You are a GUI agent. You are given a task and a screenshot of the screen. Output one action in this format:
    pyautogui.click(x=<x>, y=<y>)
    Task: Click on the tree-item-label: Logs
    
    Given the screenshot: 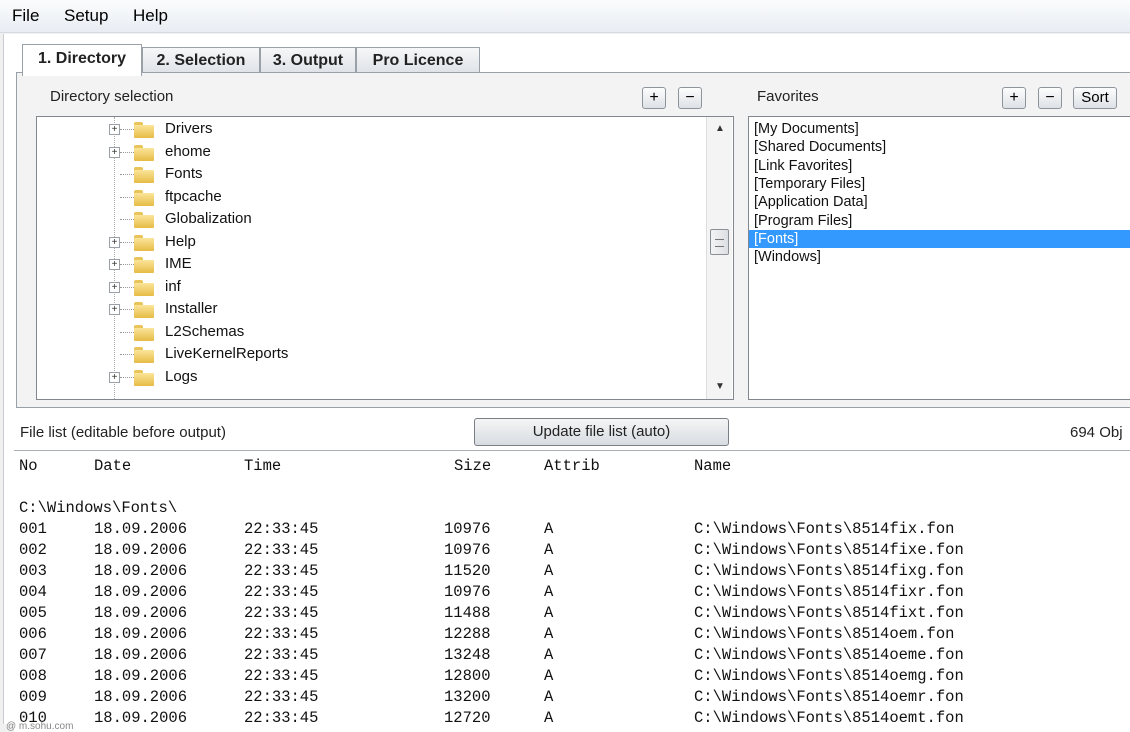 What is the action you would take?
    pyautogui.click(x=181, y=376)
    